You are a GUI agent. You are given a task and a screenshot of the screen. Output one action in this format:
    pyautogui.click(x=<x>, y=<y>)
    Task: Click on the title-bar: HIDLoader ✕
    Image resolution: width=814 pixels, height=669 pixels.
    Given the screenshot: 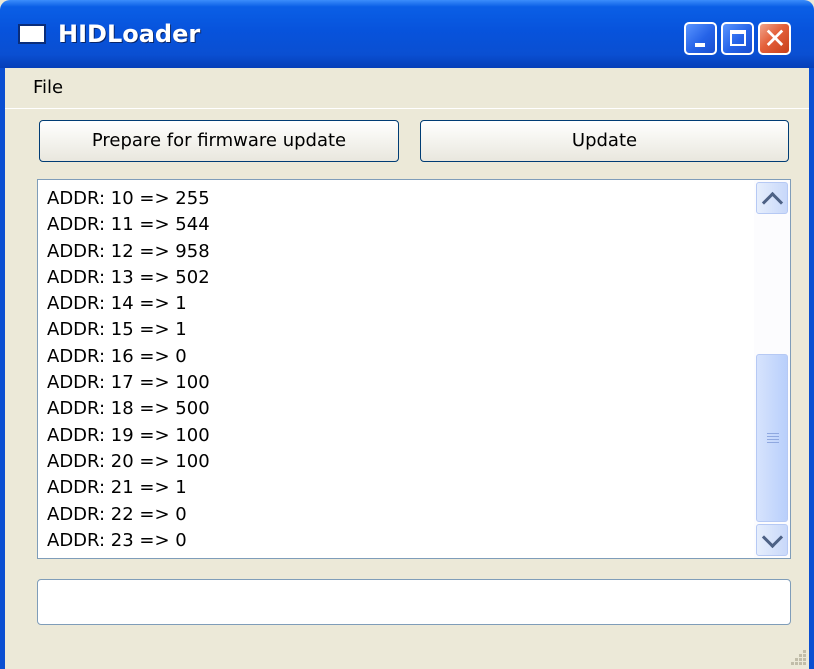 What is the action you would take?
    pyautogui.click(x=407, y=34)
    